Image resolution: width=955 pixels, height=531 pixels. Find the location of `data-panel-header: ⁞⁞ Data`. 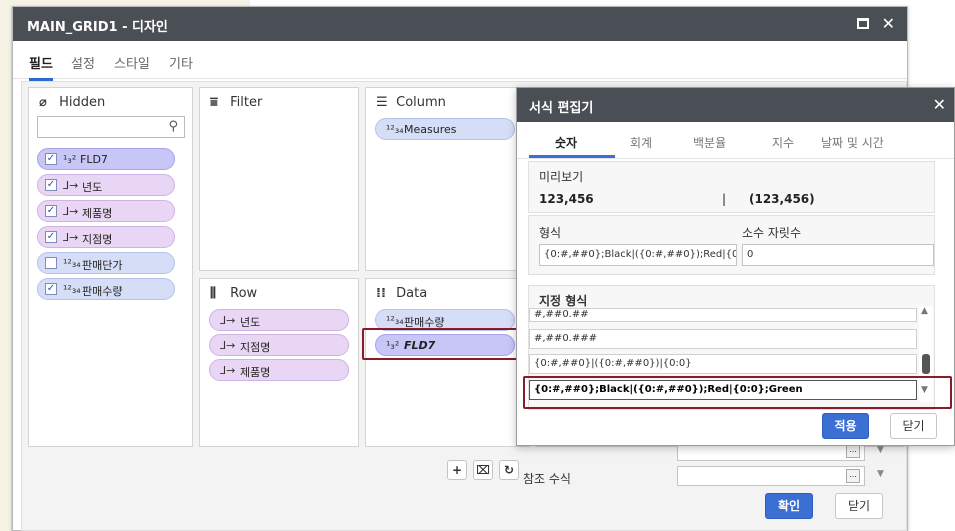

data-panel-header: ⁞⁞ Data is located at coordinates (401, 293).